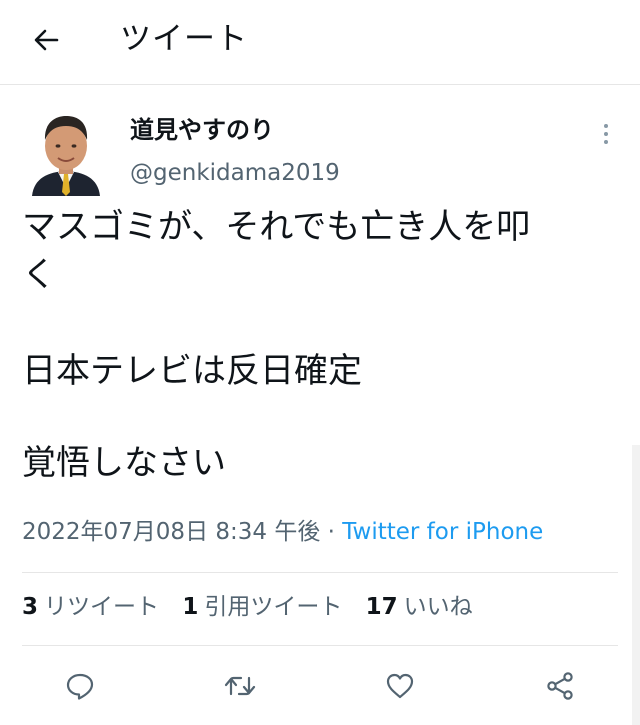  I want to click on tweet-text-line: 日本テレビは反日確定, so click(192, 371).